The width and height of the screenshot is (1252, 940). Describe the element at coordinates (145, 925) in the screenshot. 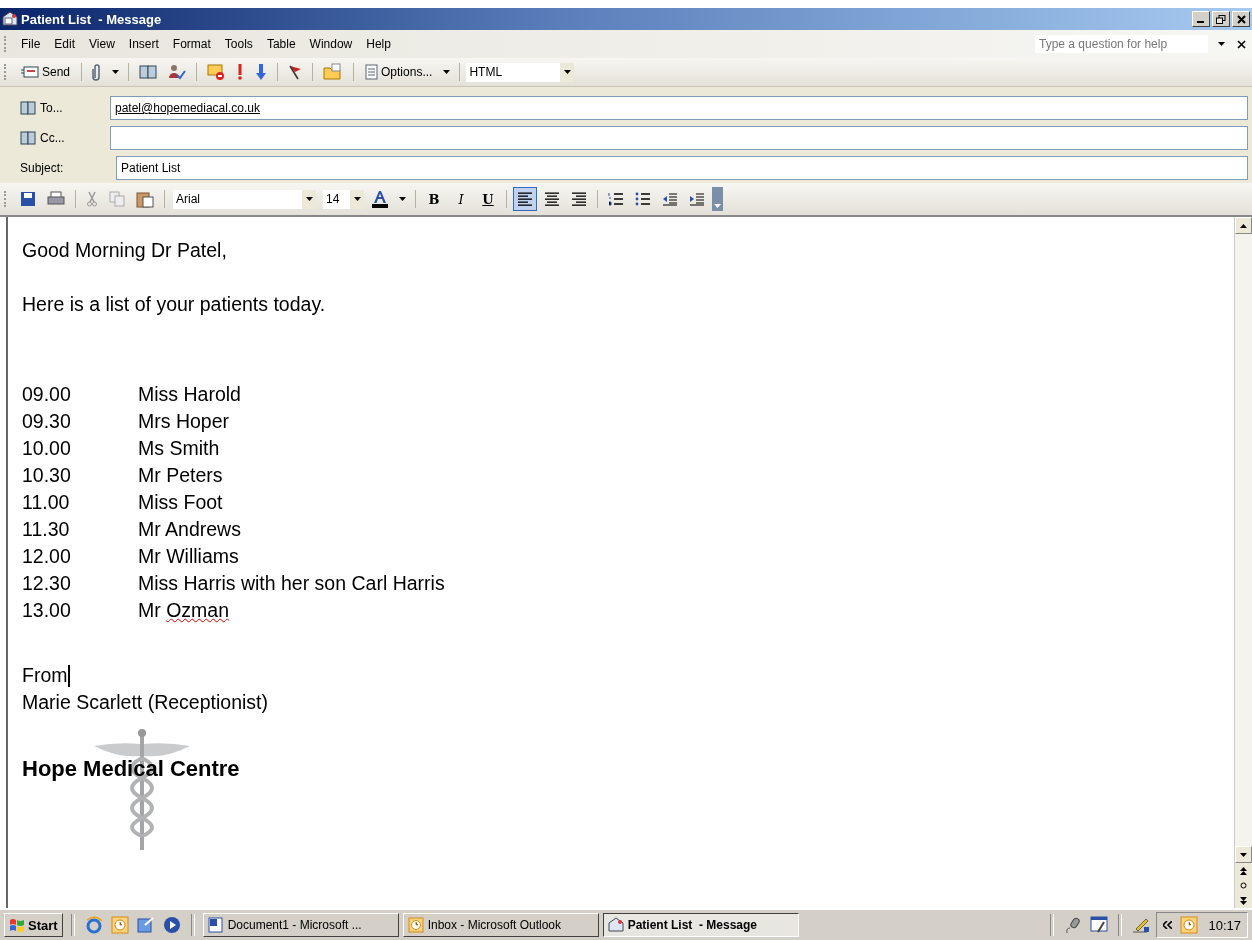

I see `desktop-icon` at that location.